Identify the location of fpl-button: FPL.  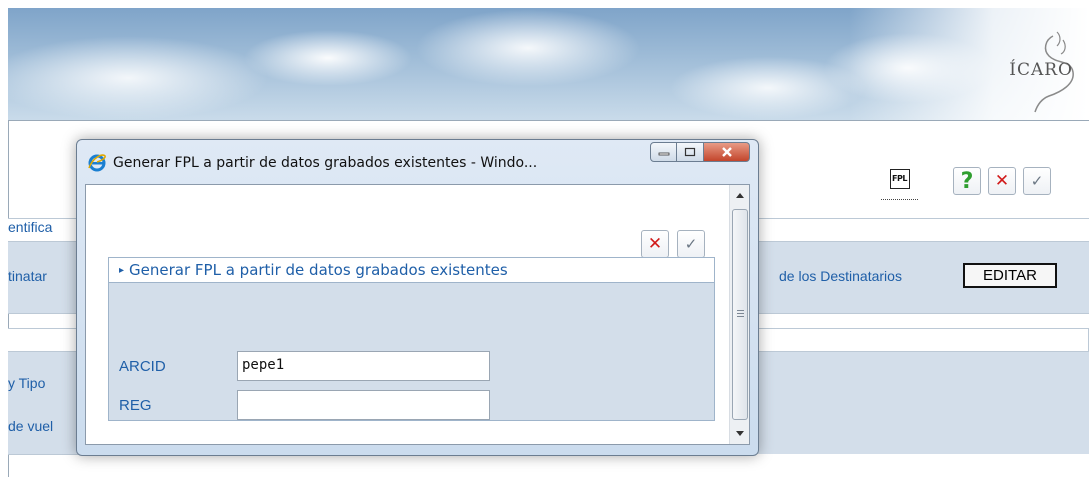
(899, 179).